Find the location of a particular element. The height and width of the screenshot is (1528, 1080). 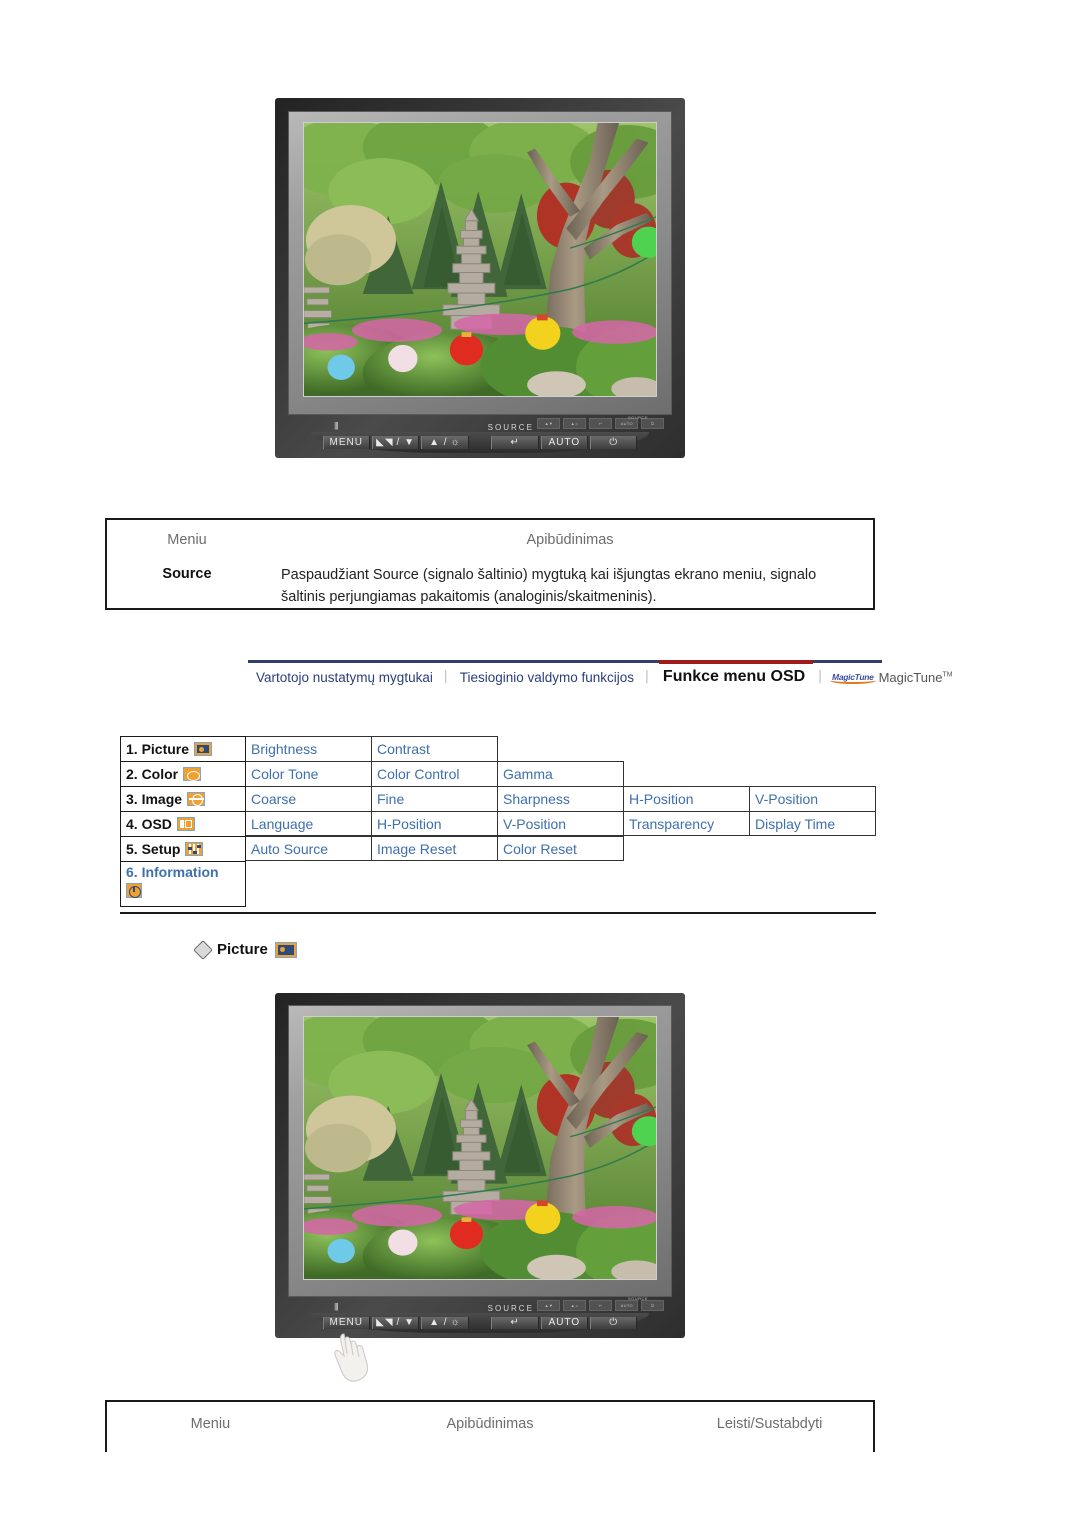

osd-cell-fine: Fine is located at coordinates (435, 798).